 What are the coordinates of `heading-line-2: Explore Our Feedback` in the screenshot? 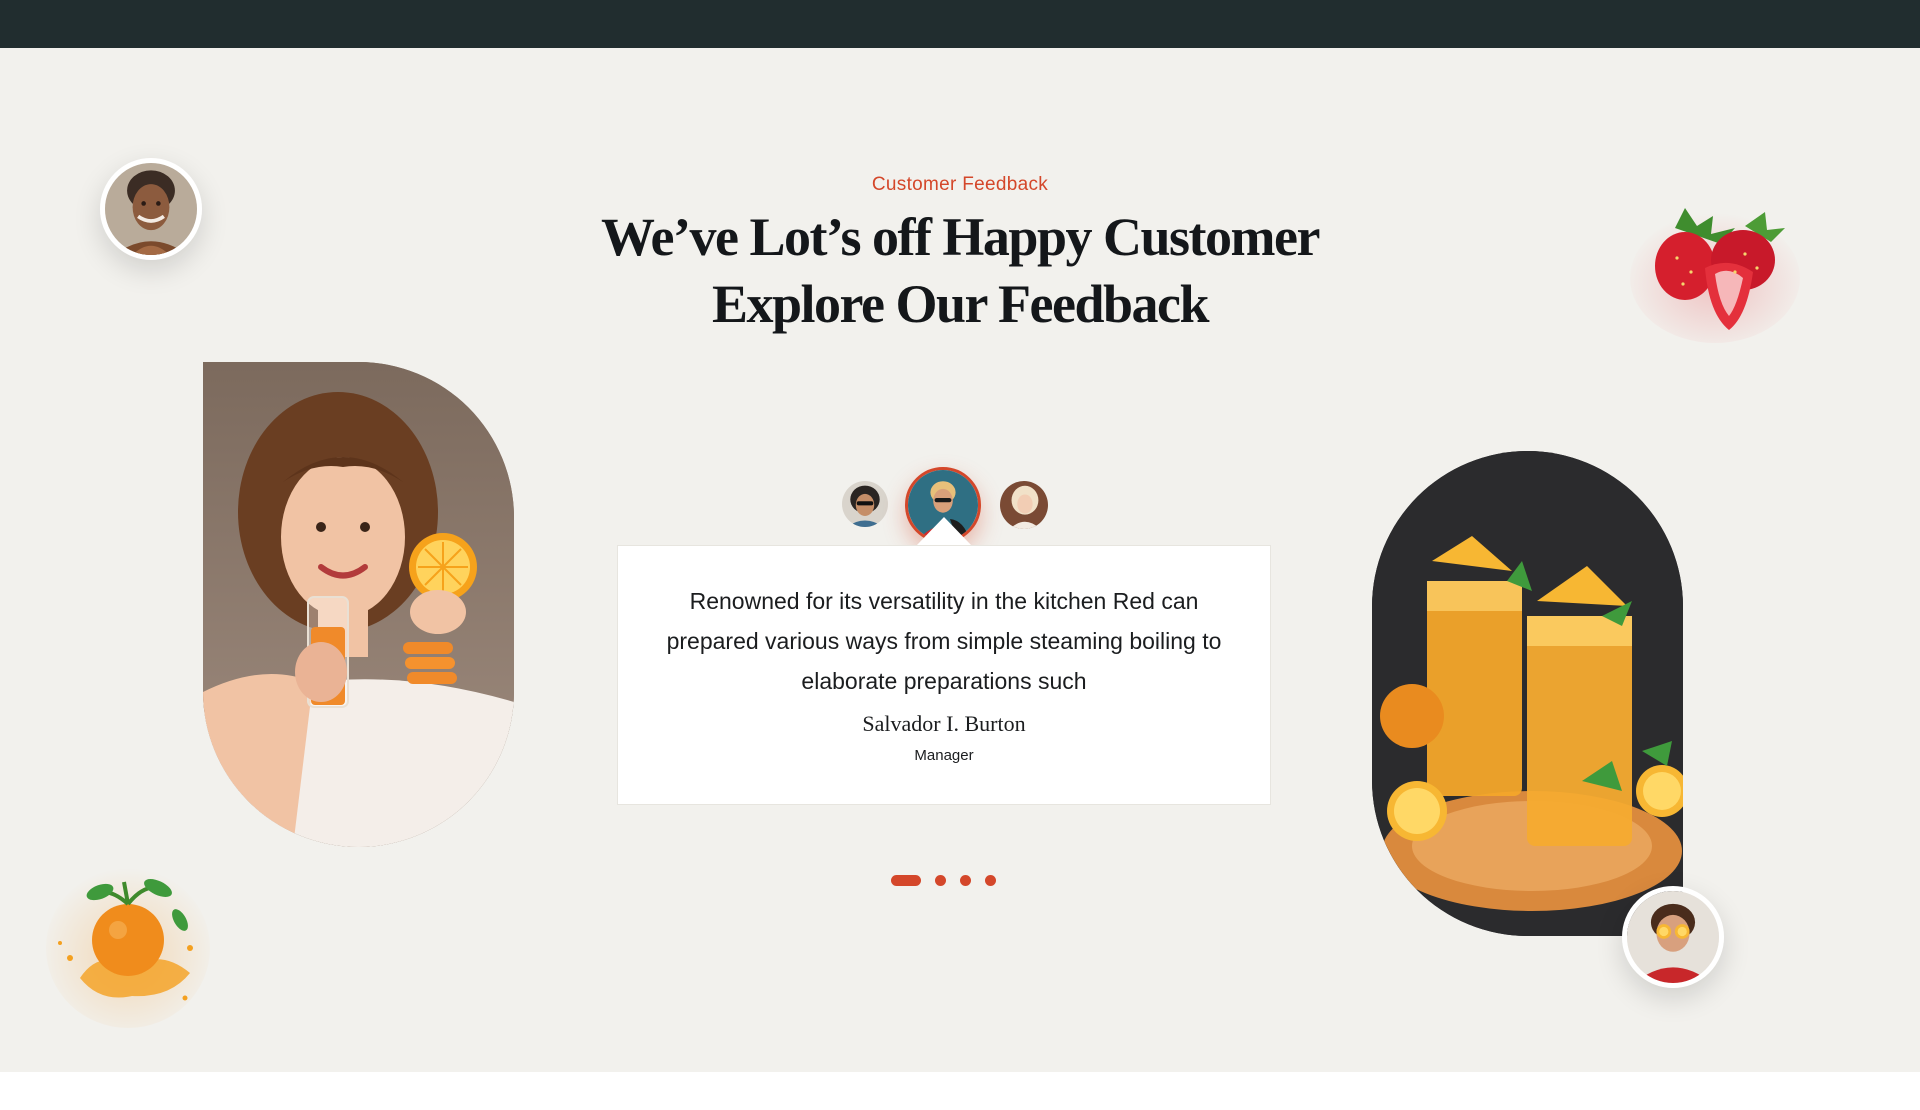 It's located at (960, 304).